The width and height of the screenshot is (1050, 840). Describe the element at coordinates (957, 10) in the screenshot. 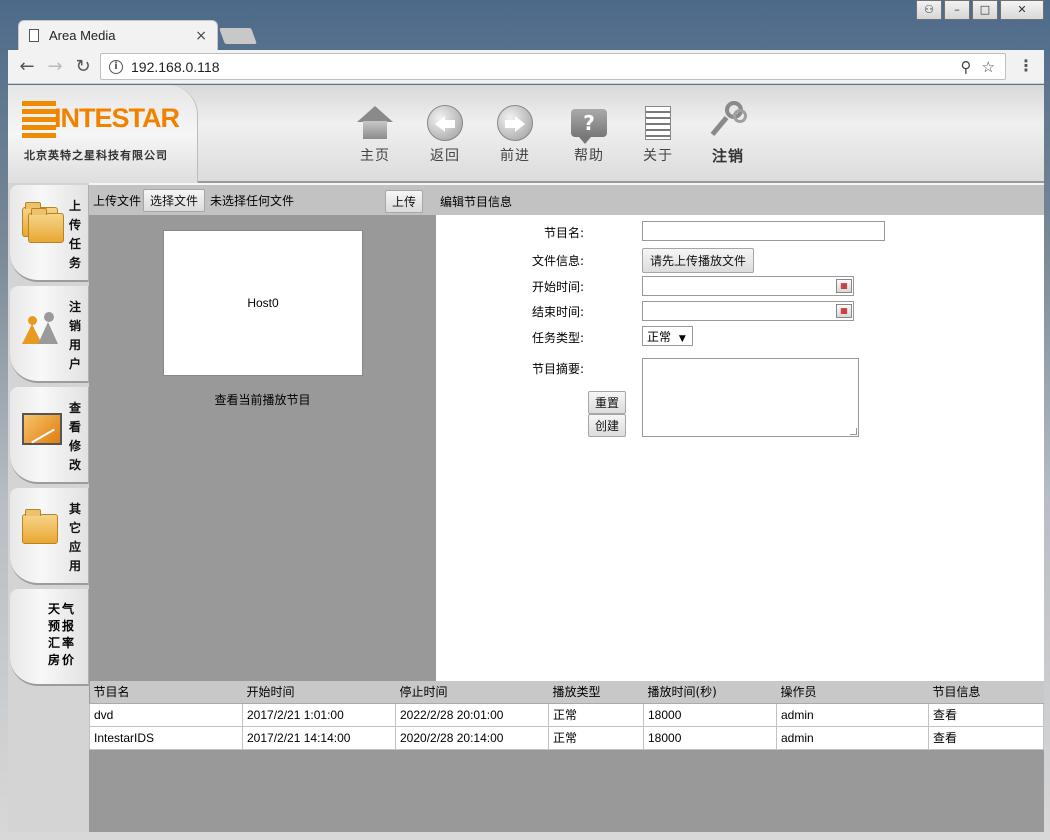

I see `minimize-button: –` at that location.